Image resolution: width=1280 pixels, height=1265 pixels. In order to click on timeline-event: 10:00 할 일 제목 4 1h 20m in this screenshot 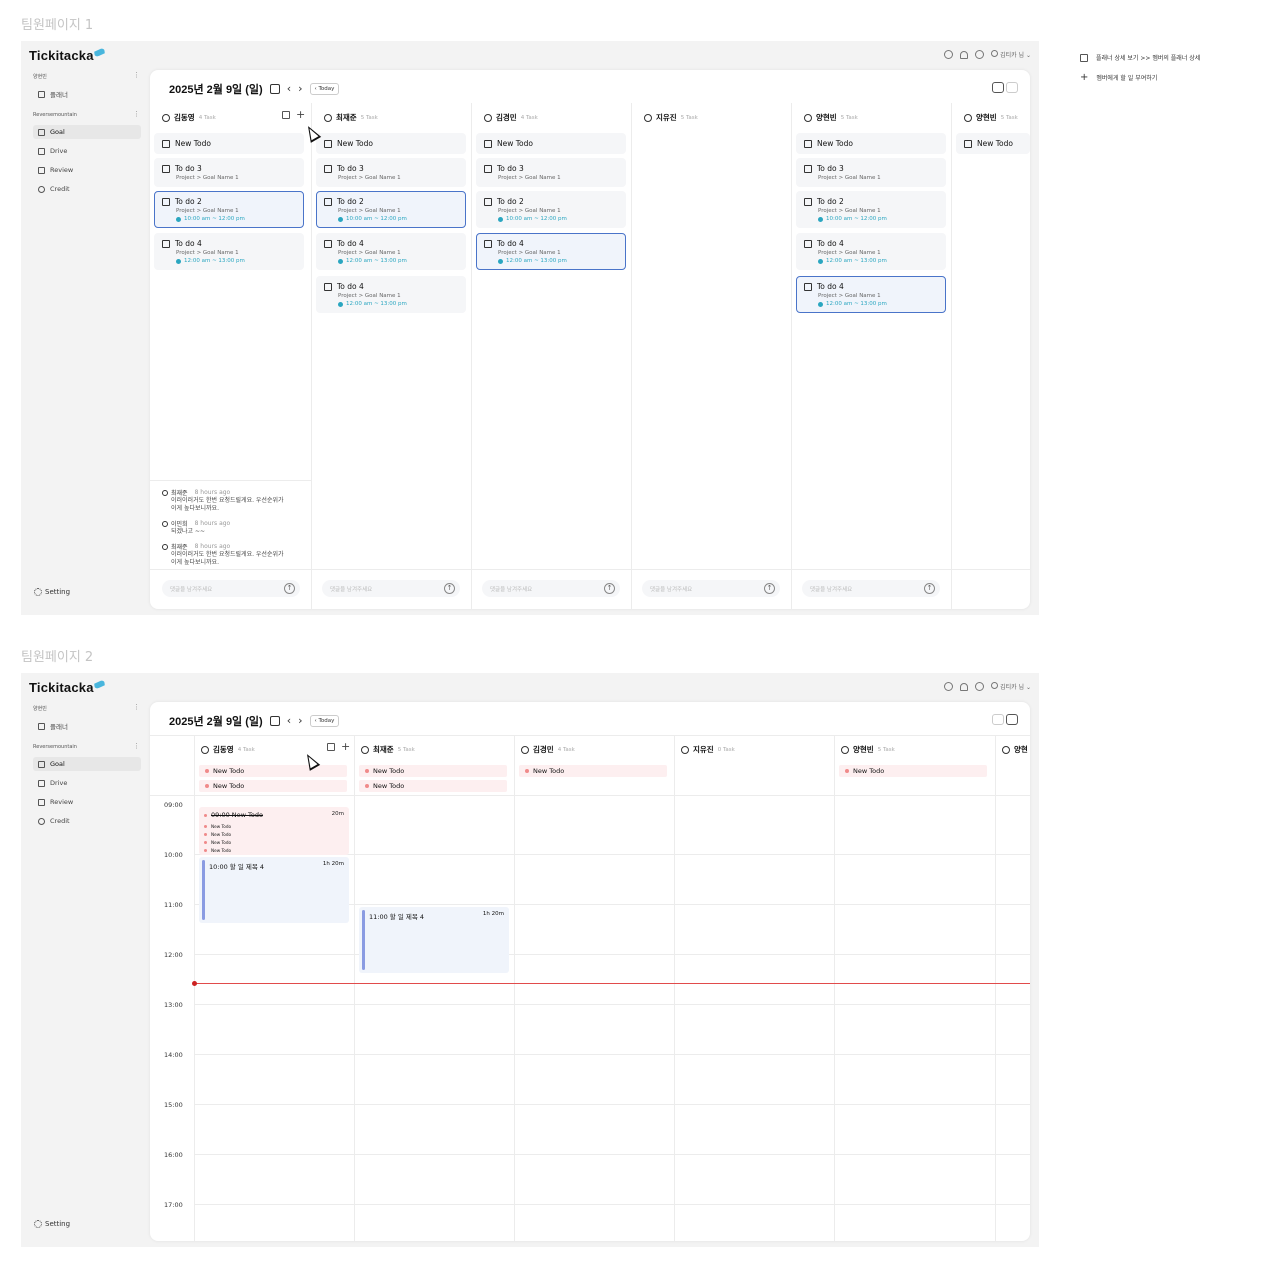, I will do `click(274, 890)`.